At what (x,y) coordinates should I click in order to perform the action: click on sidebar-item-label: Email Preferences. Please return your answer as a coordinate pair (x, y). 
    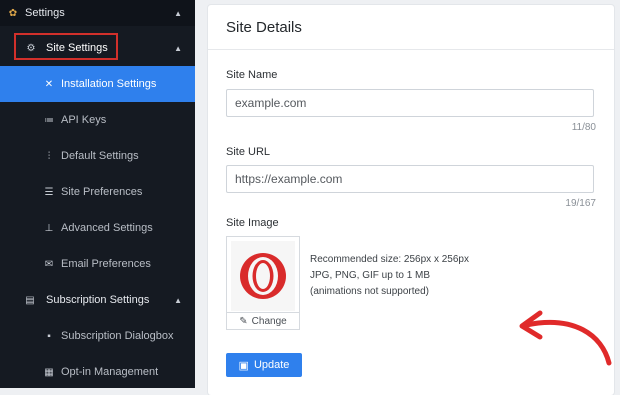
    Looking at the image, I should click on (106, 264).